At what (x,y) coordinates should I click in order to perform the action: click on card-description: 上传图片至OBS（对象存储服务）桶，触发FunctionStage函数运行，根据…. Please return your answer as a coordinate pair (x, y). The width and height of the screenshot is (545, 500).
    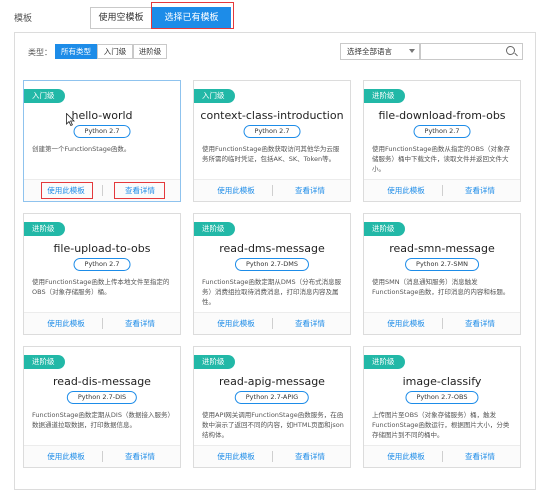
    Looking at the image, I should click on (441, 425).